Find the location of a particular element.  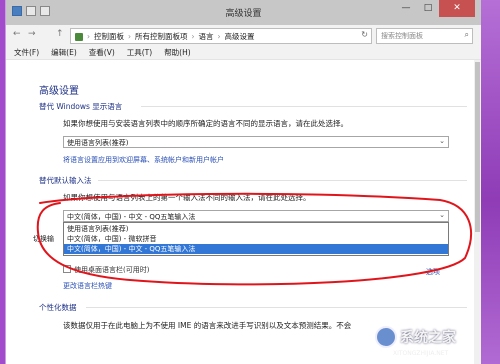

watermark-text: 系统之家 is located at coordinates (428, 338).